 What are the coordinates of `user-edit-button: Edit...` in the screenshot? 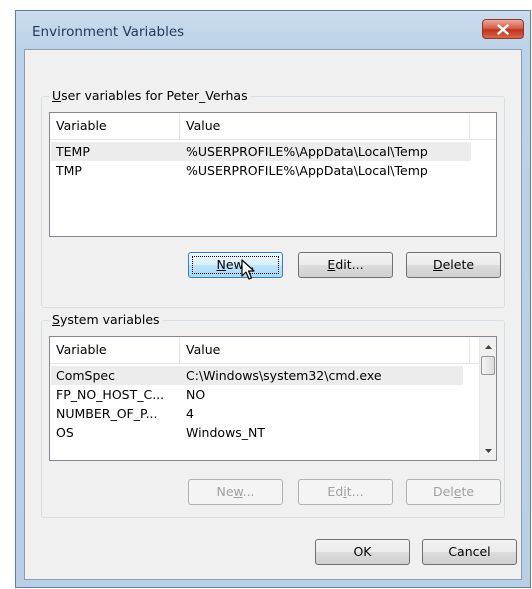 It's located at (345, 265).